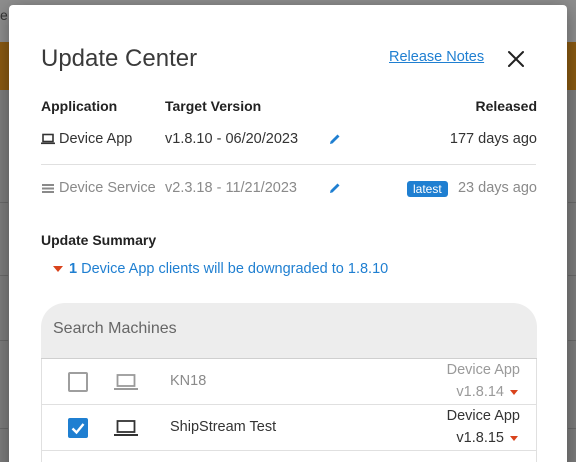 This screenshot has height=462, width=576. I want to click on application-name: Device Service, so click(107, 188).